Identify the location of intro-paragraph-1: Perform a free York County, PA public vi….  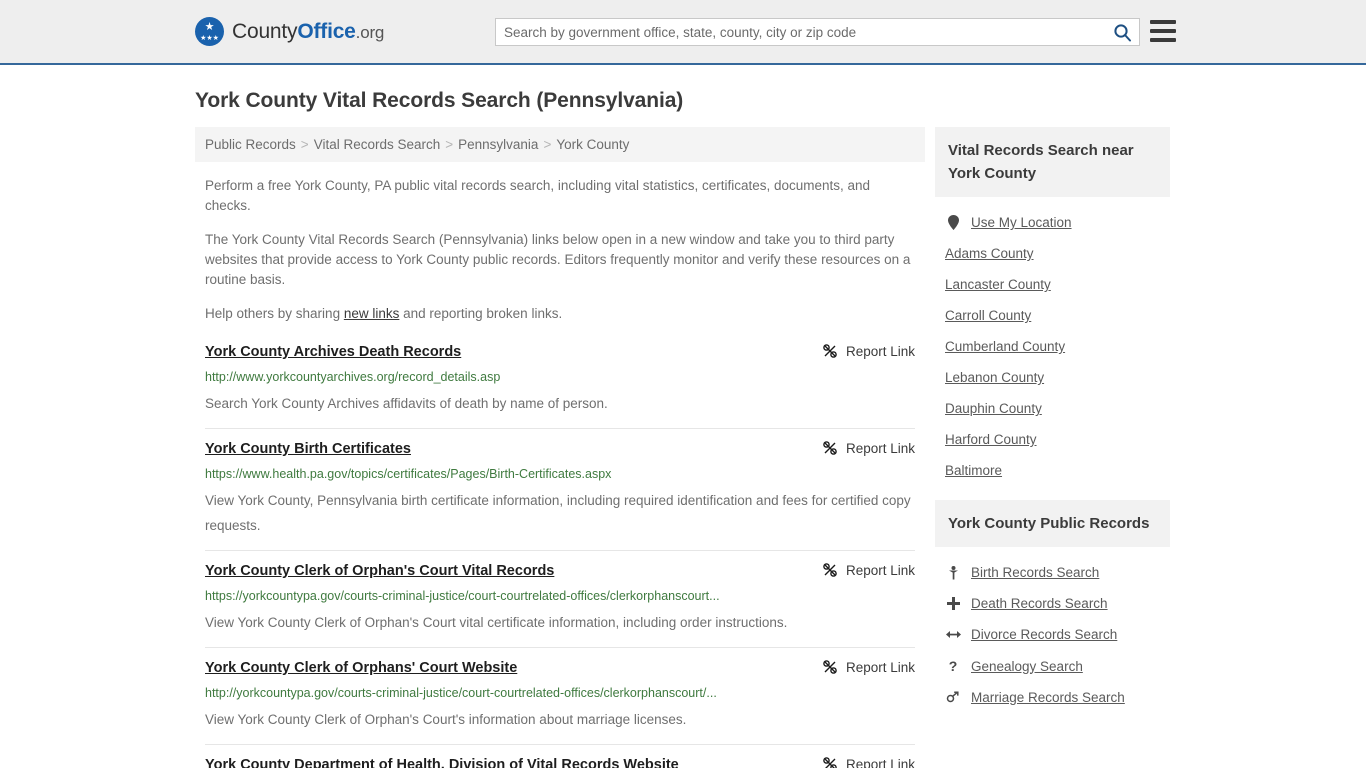
(538, 195).